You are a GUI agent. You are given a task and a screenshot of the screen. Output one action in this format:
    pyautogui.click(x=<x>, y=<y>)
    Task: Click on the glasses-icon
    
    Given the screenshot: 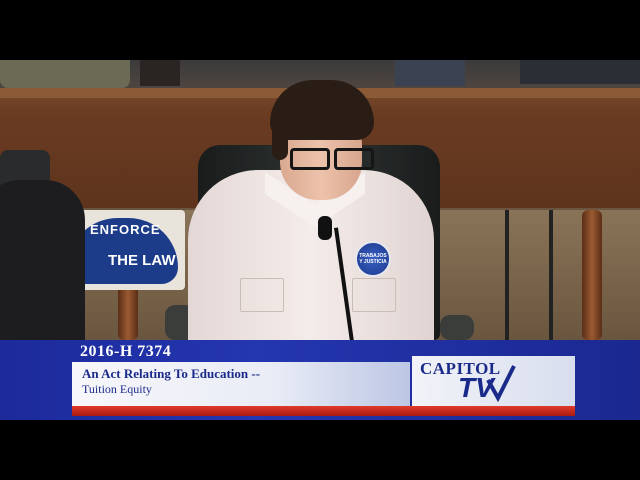 What is the action you would take?
    pyautogui.click(x=333, y=159)
    